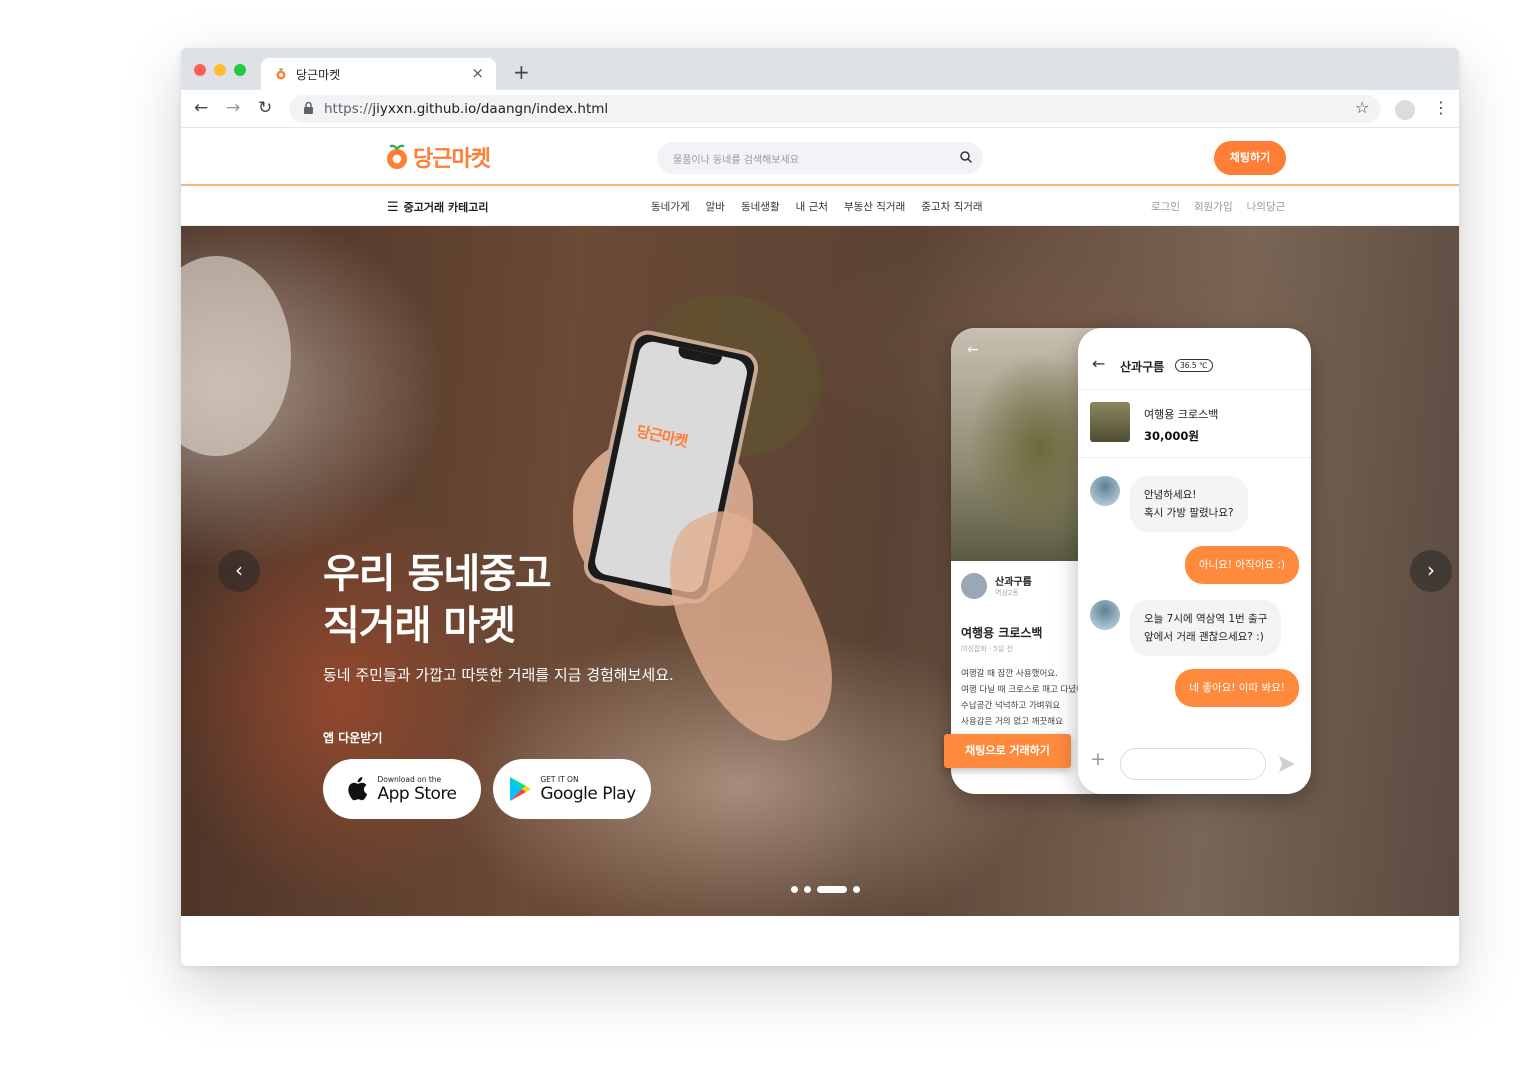 Image resolution: width=1538 pixels, height=1072 pixels. What do you see at coordinates (1241, 565) in the screenshot?
I see `chat-message-outgoing: 아니요! 아직이요 :)` at bounding box center [1241, 565].